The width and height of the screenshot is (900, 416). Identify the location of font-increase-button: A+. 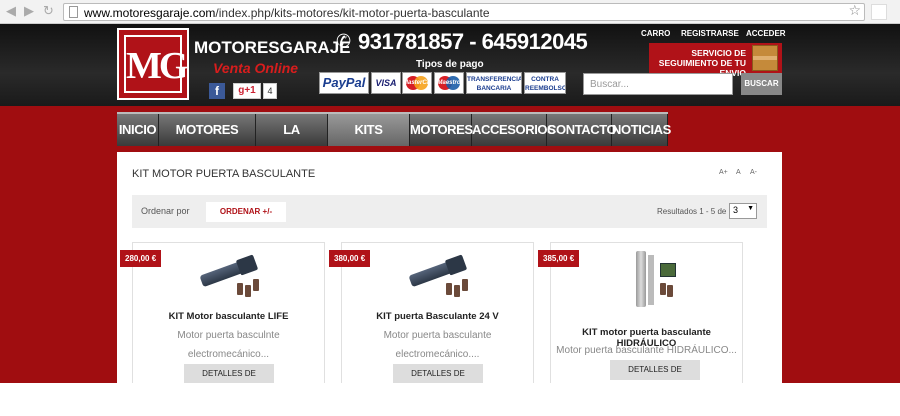
(723, 172).